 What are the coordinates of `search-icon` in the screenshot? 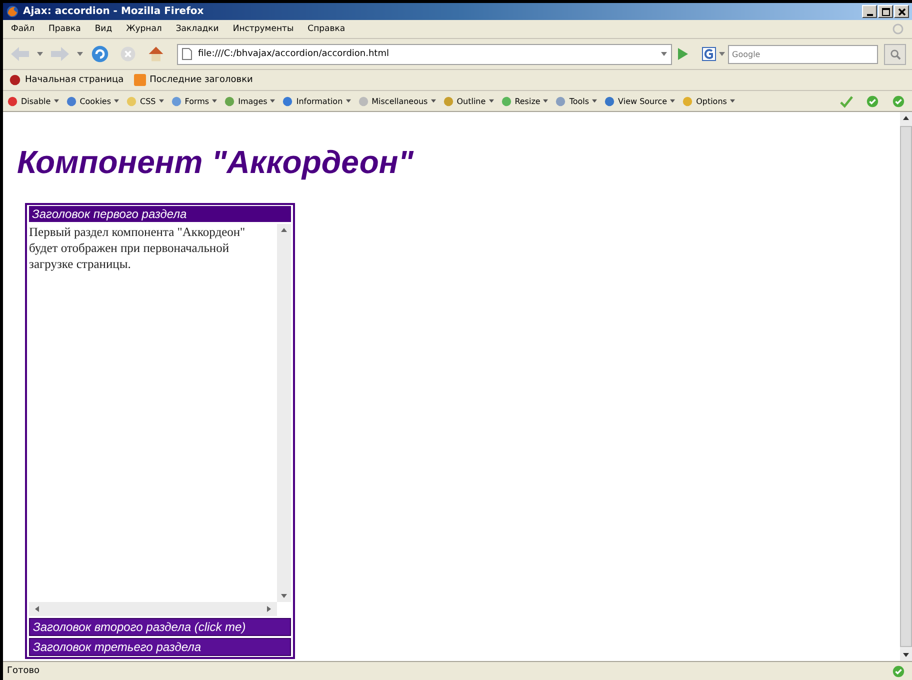 It's located at (895, 54).